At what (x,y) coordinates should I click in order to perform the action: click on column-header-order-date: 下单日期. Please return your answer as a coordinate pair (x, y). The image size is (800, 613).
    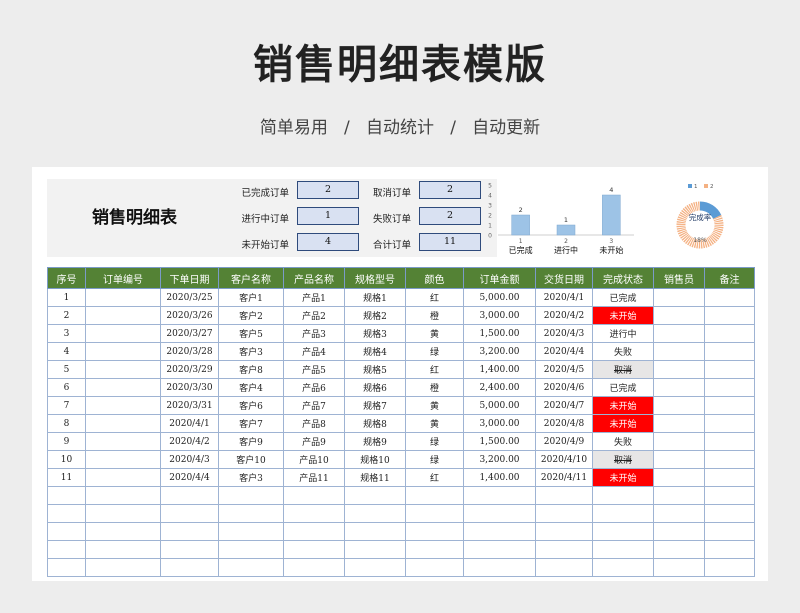
    Looking at the image, I should click on (189, 278).